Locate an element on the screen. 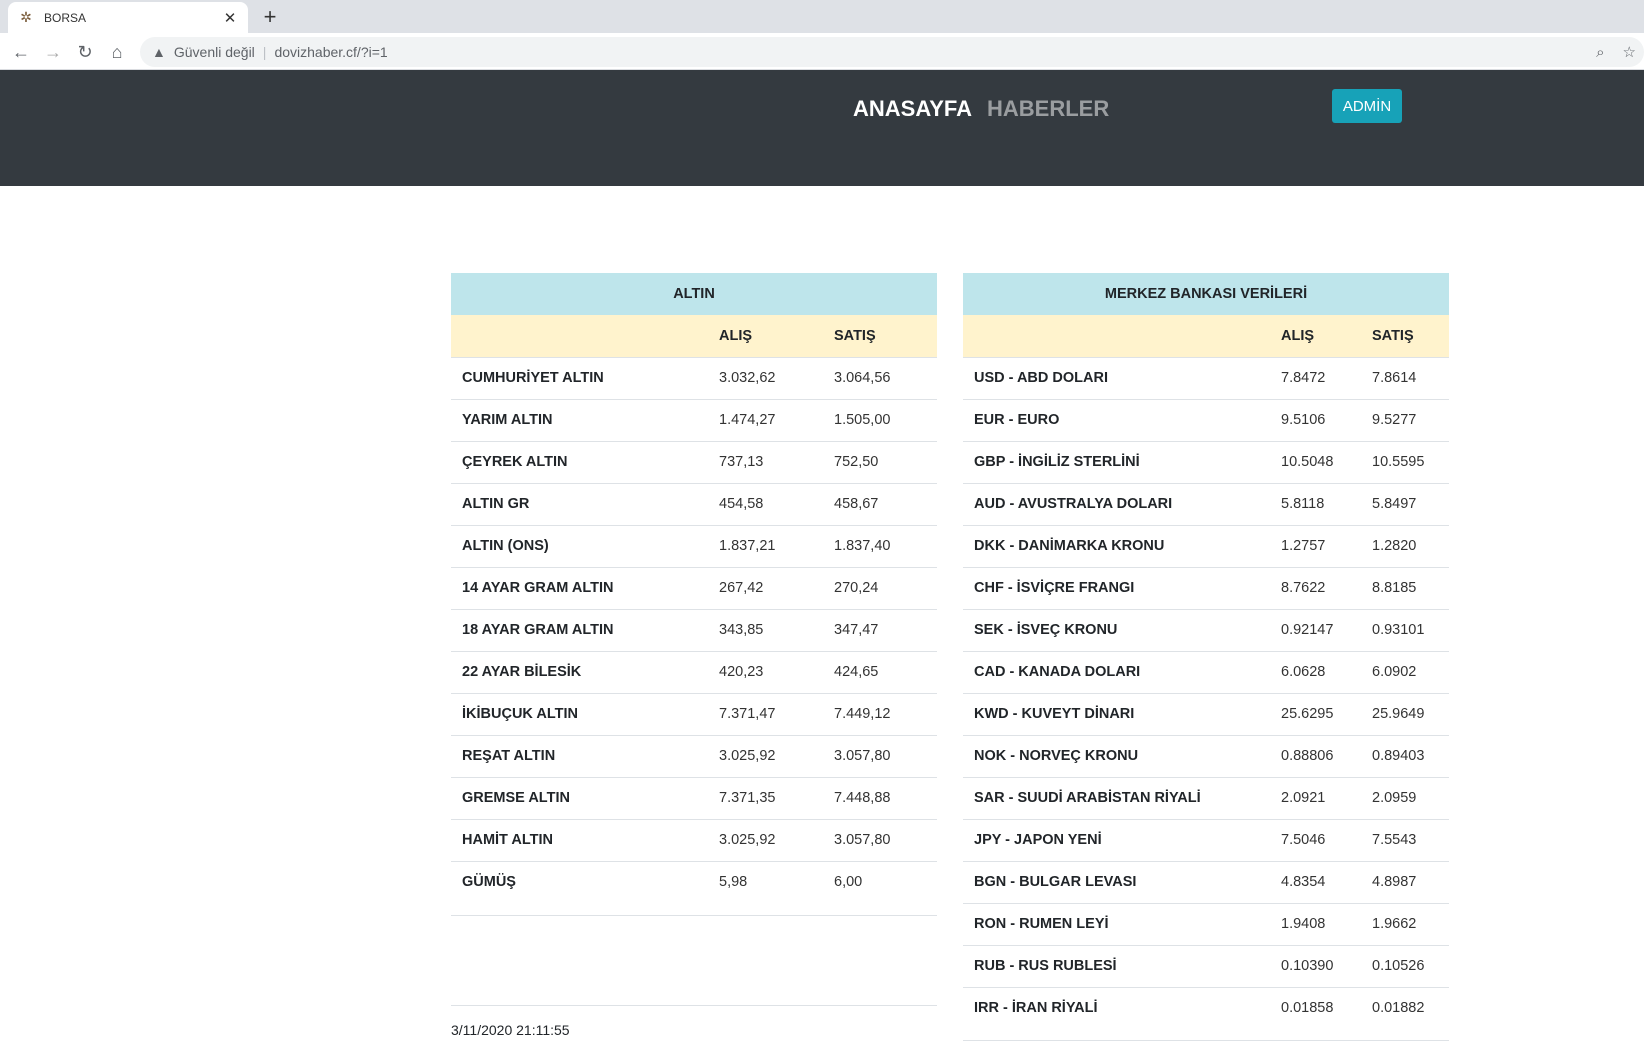 Image resolution: width=1644 pixels, height=1041 pixels. nav-links: ANASAYFA HABERLER is located at coordinates (981, 109).